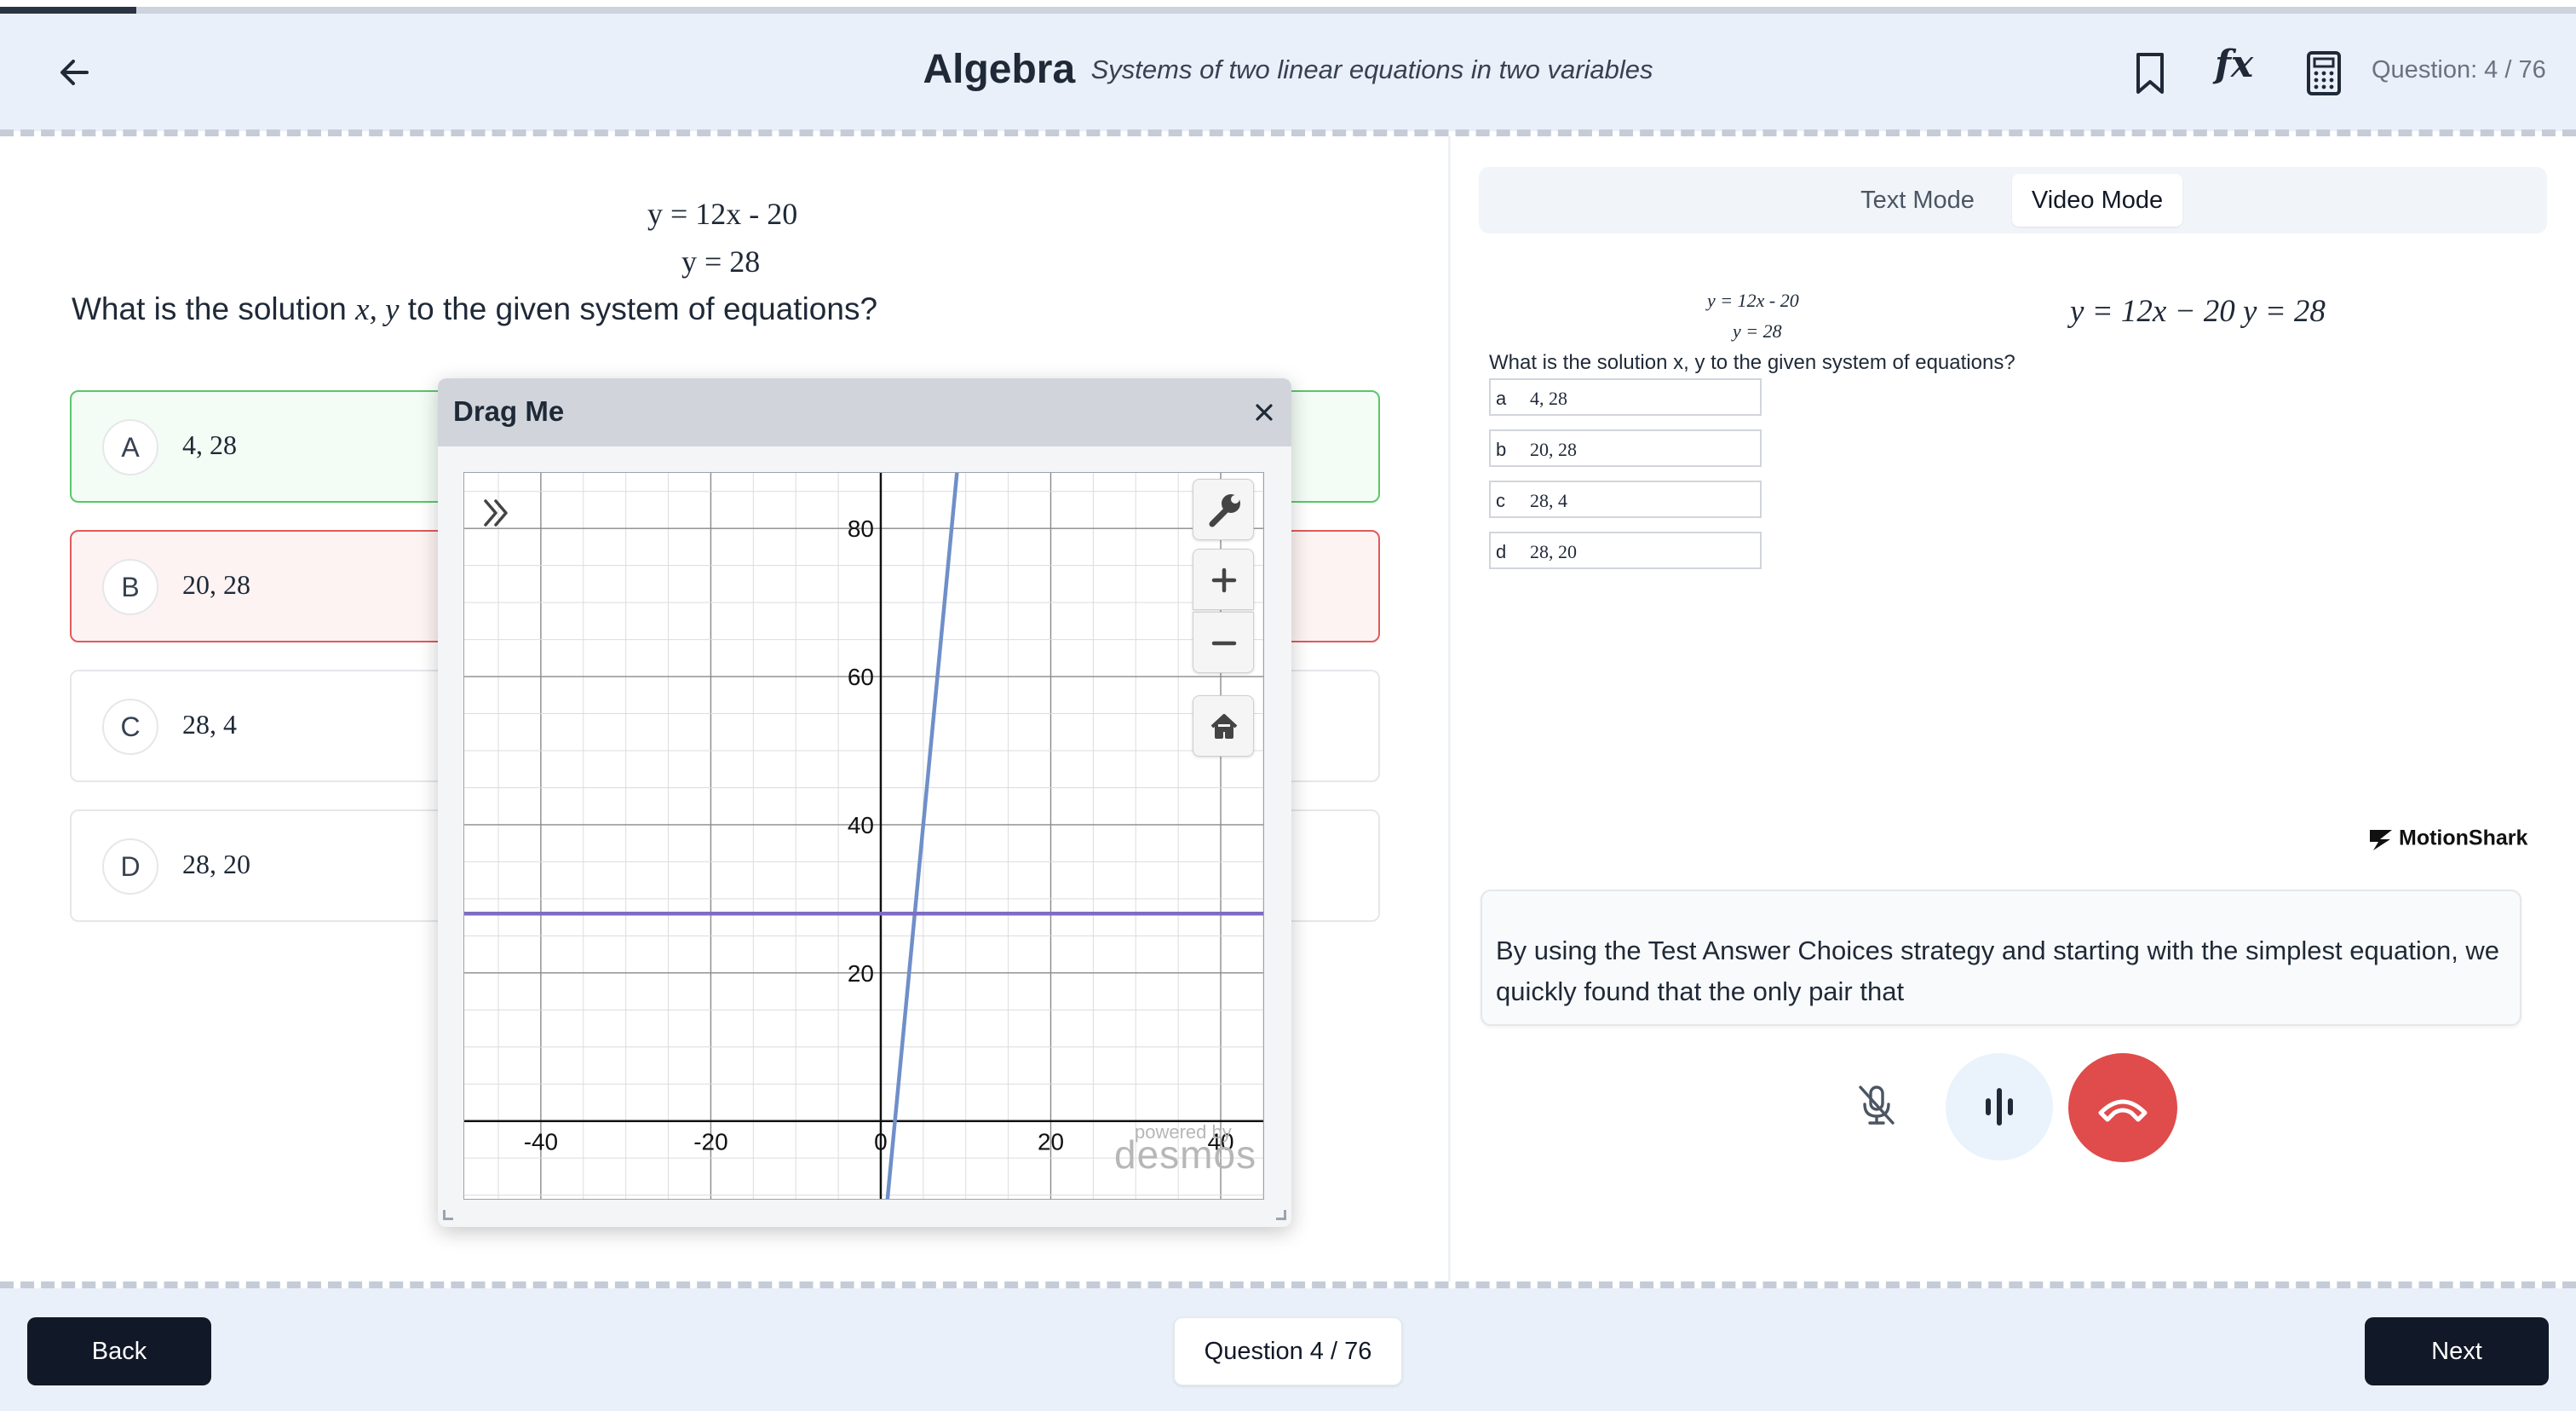 The width and height of the screenshot is (2576, 1411). I want to click on x-tick-label: -20, so click(710, 1142).